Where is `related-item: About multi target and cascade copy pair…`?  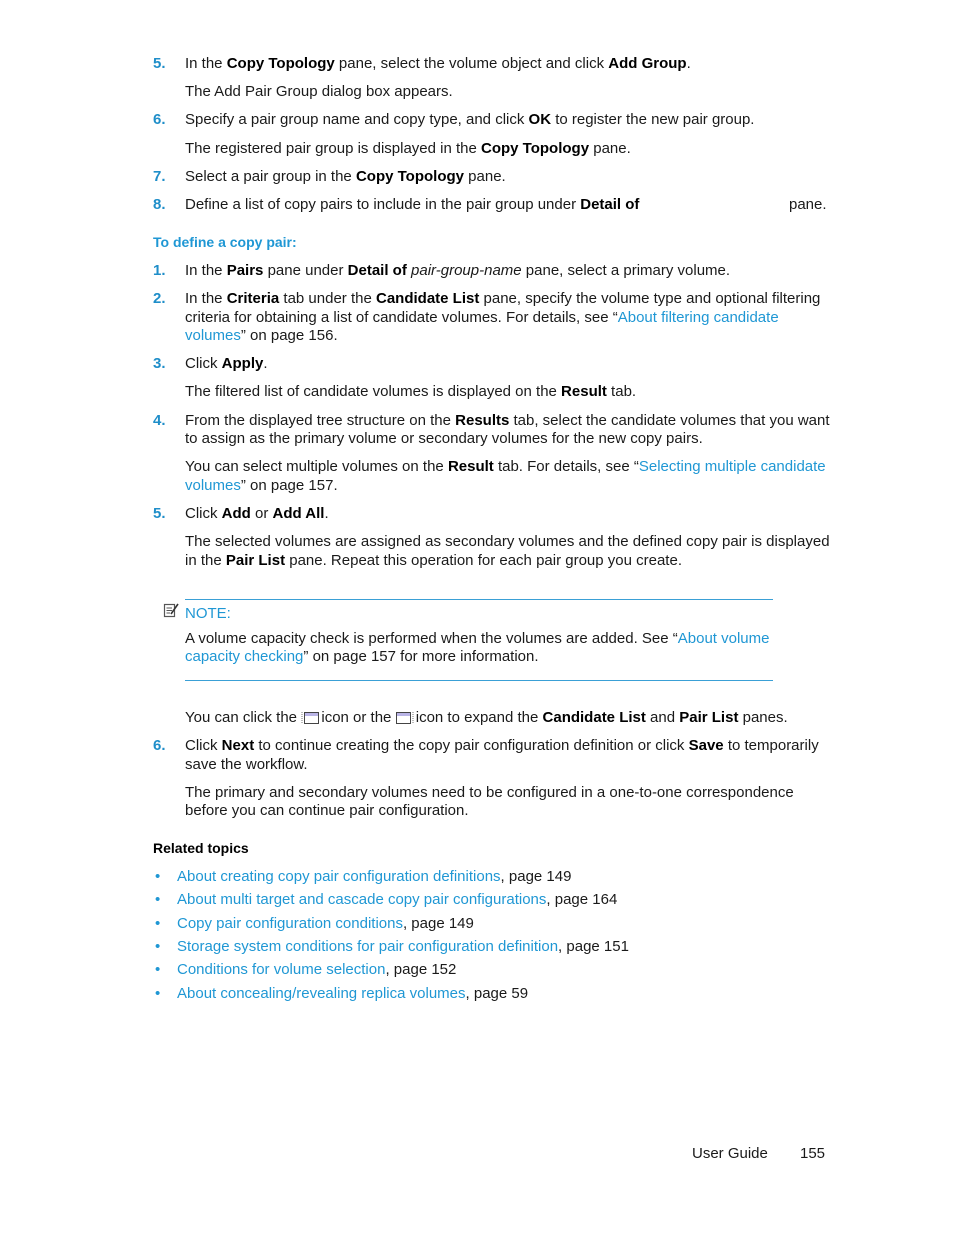
related-item: About multi target and cascade copy pair… is located at coordinates (397, 899).